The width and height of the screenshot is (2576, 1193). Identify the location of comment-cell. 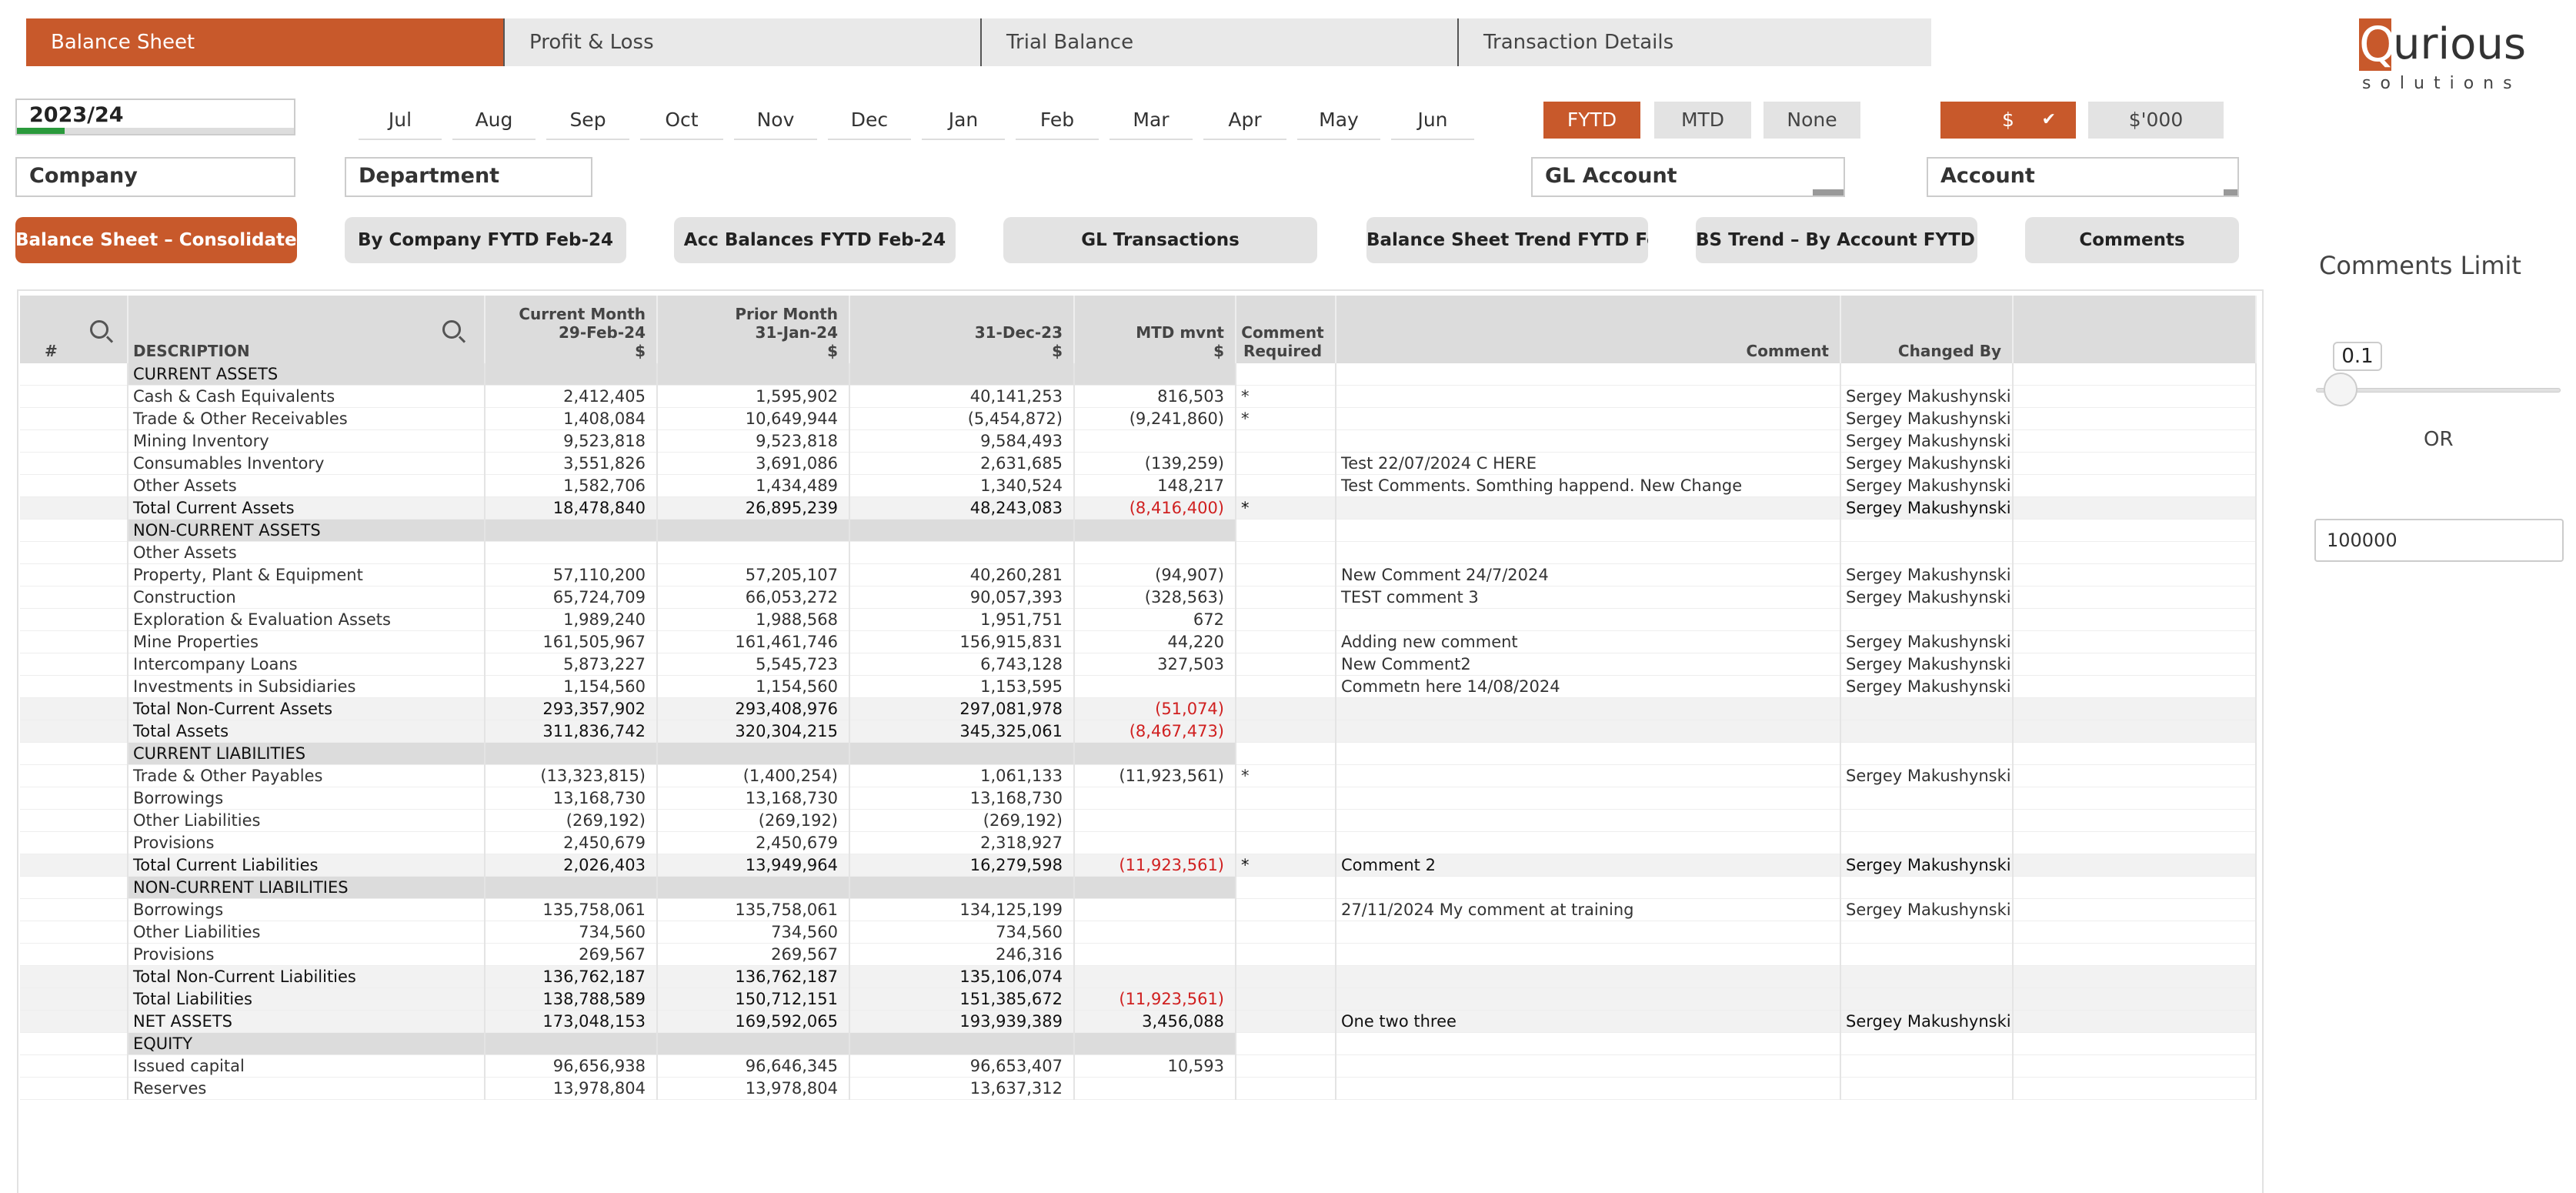
(1589, 731).